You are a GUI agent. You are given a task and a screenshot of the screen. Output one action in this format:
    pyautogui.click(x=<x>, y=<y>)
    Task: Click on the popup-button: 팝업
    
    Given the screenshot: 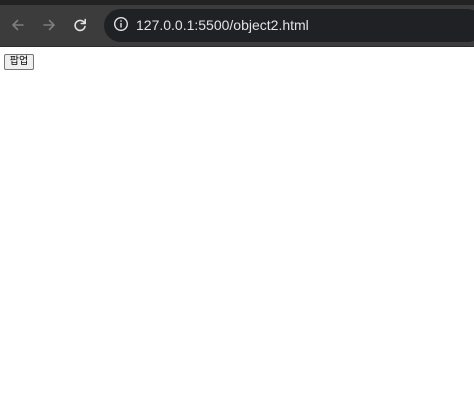 What is the action you would take?
    pyautogui.click(x=19, y=62)
    